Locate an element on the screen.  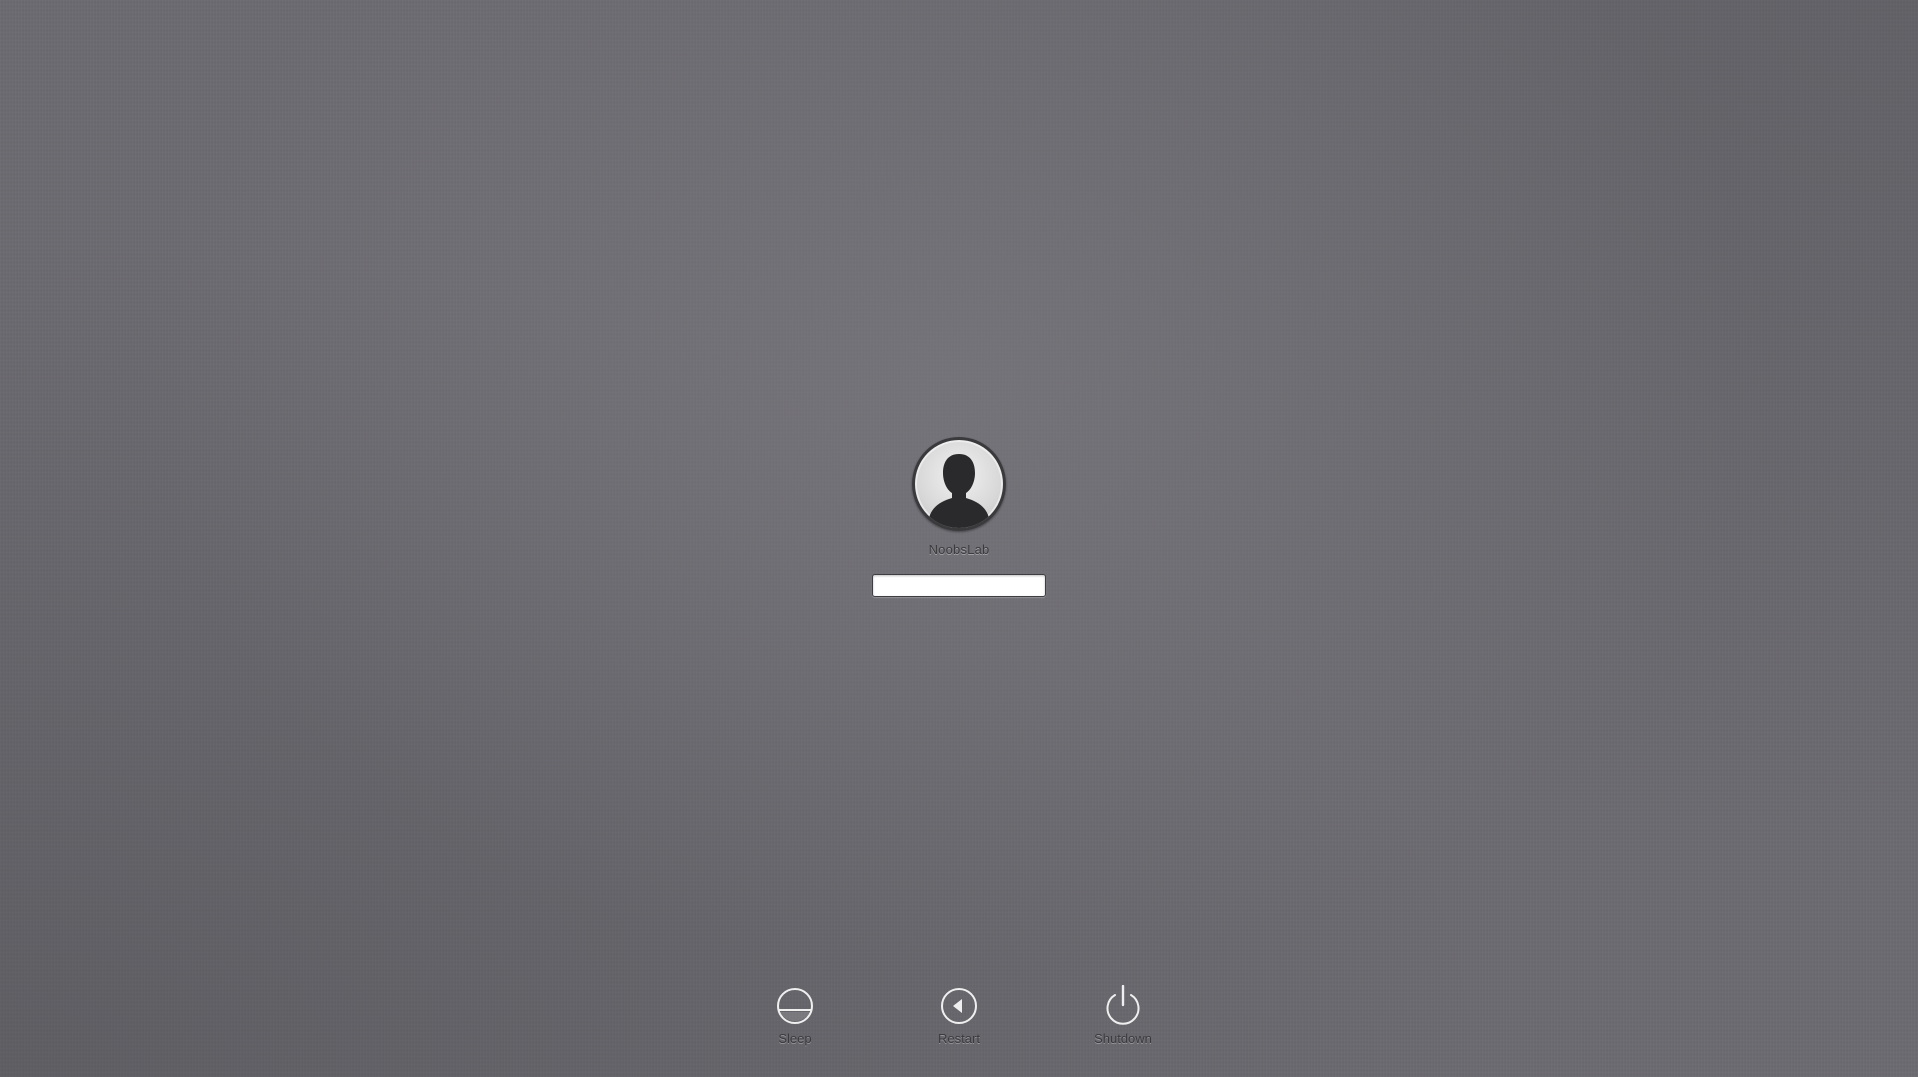
restart-button: Restart is located at coordinates (959, 1015).